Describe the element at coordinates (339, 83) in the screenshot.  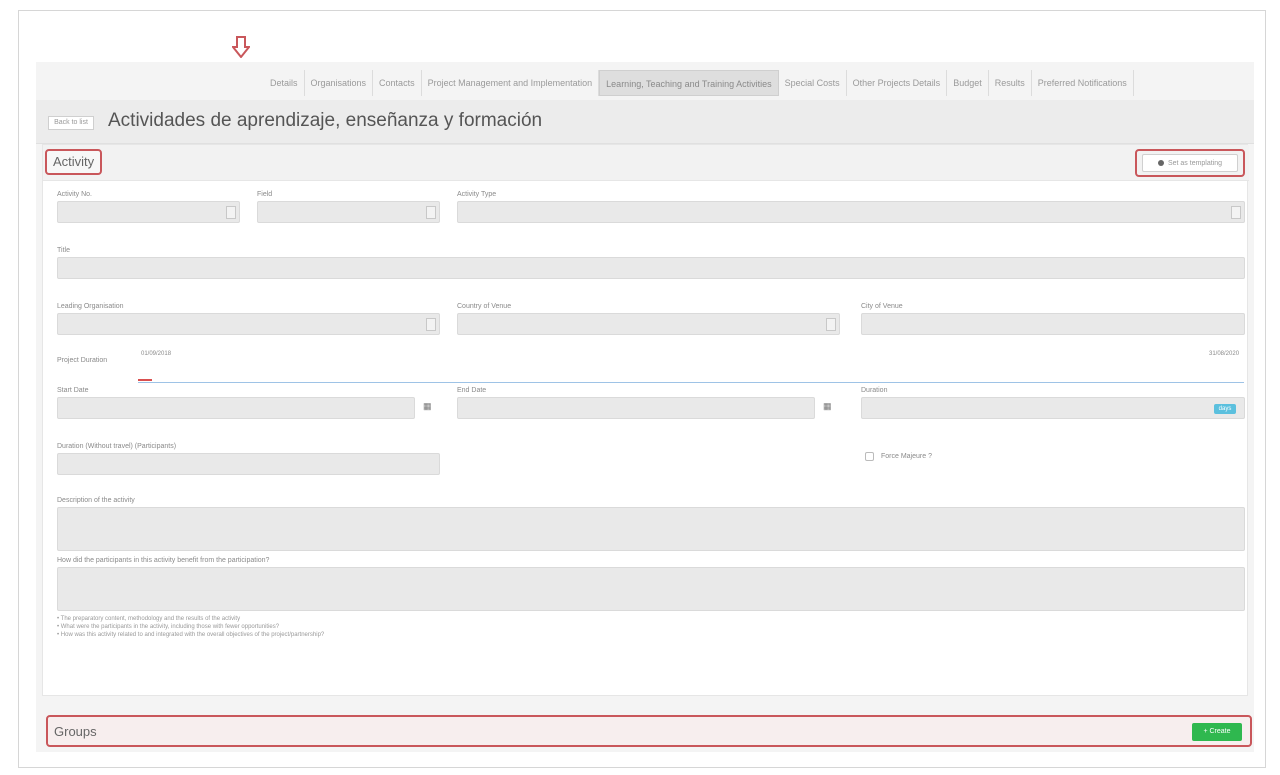
I see `nav-tab: Organisations` at that location.